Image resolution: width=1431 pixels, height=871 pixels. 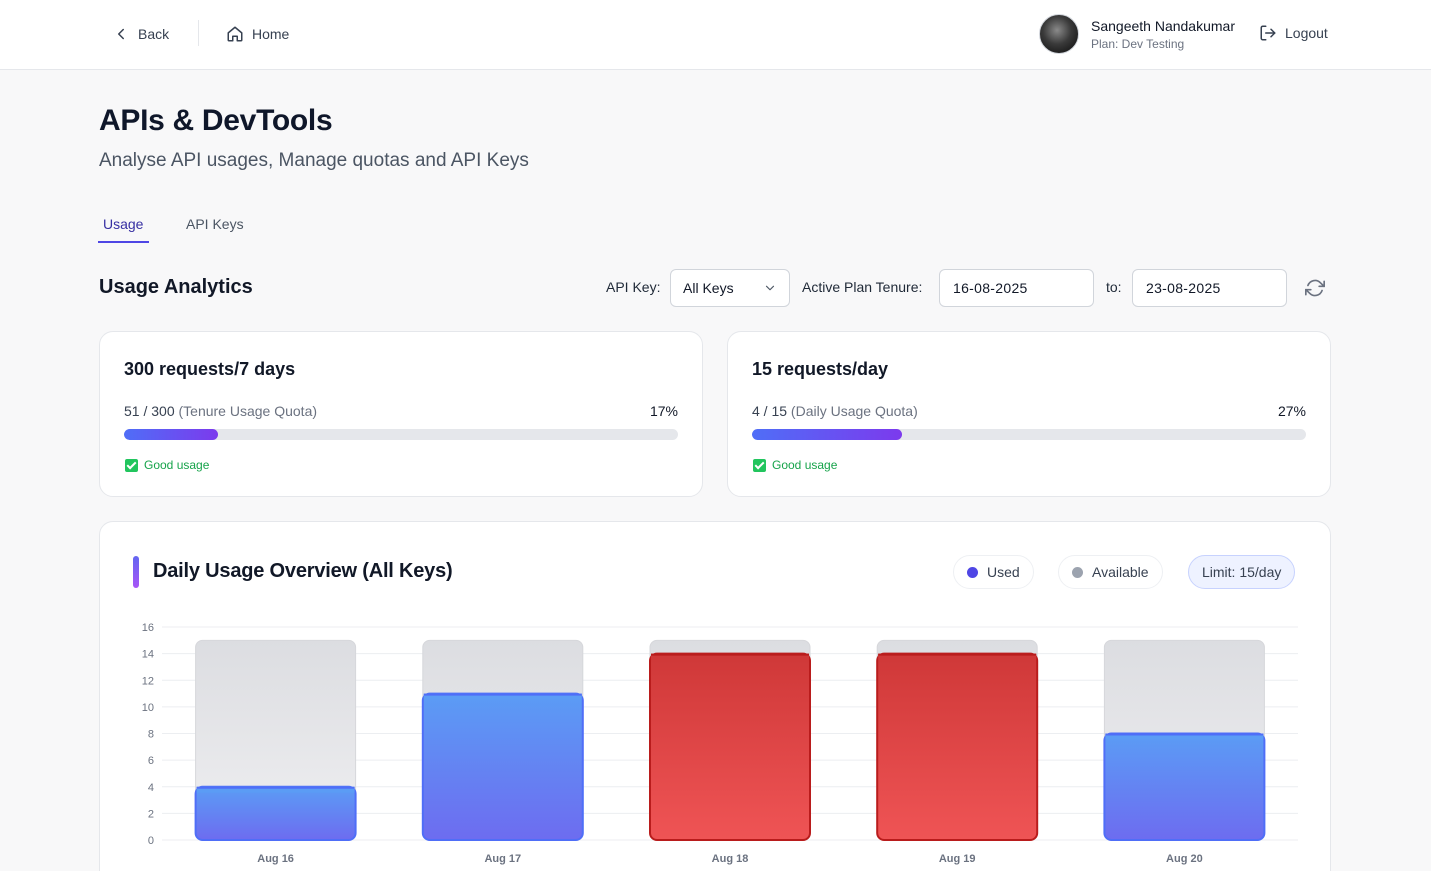 What do you see at coordinates (1291, 411) in the screenshot?
I see `card-percent: 27%` at bounding box center [1291, 411].